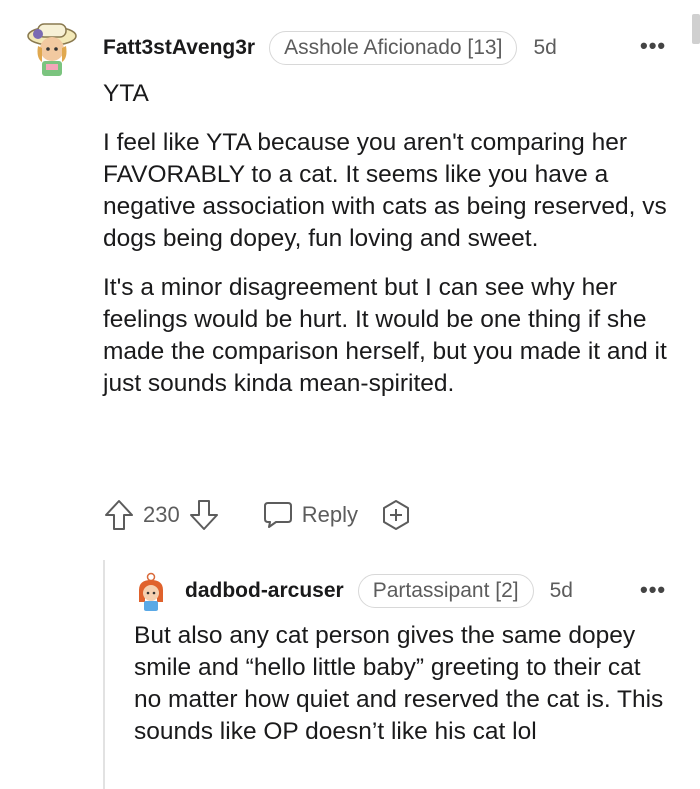 This screenshot has width=700, height=789. What do you see at coordinates (264, 591) in the screenshot?
I see `reply-username: dadbod-arcuser` at bounding box center [264, 591].